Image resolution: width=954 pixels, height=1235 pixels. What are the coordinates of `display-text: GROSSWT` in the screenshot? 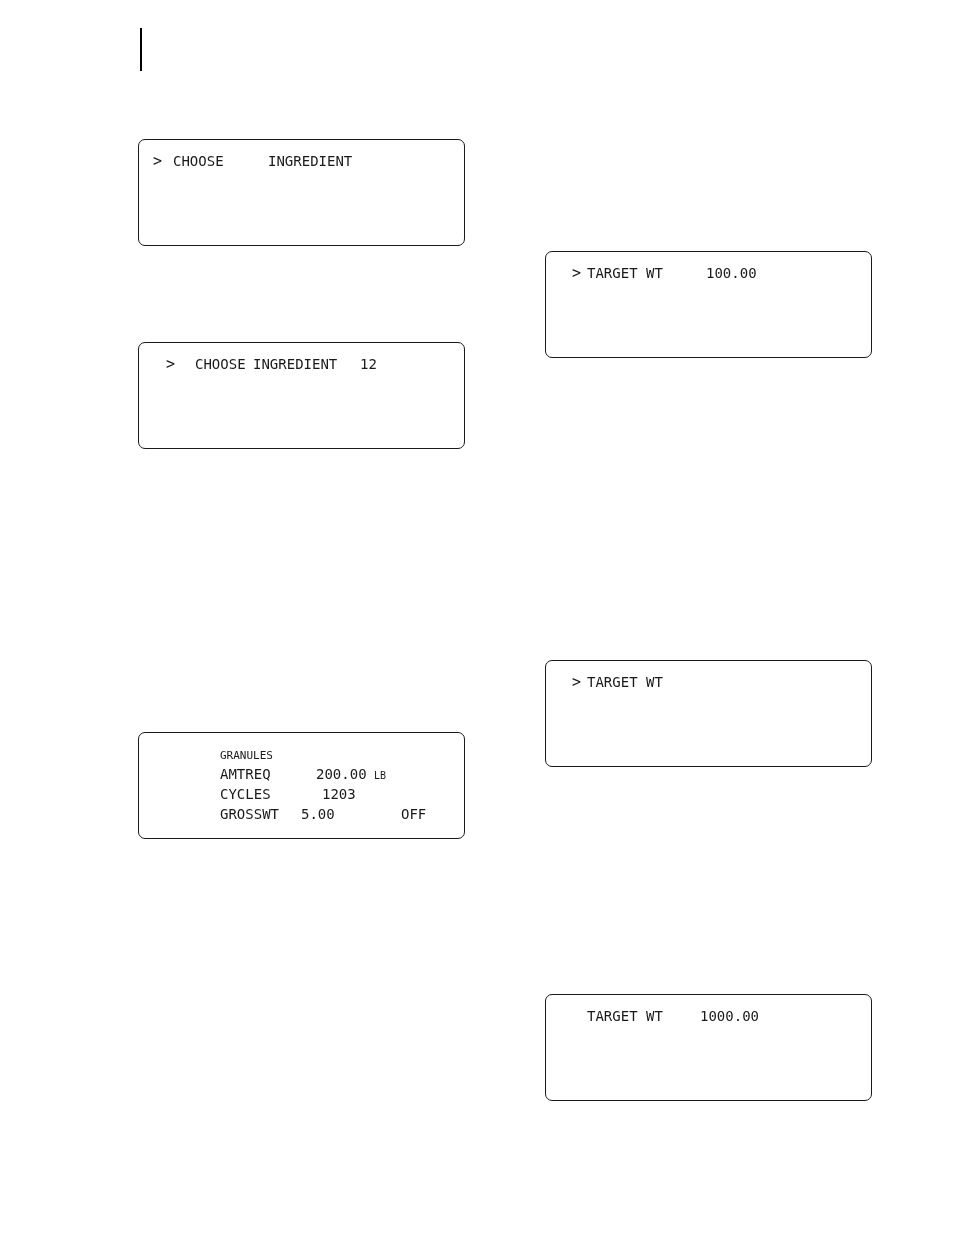 It's located at (249, 814).